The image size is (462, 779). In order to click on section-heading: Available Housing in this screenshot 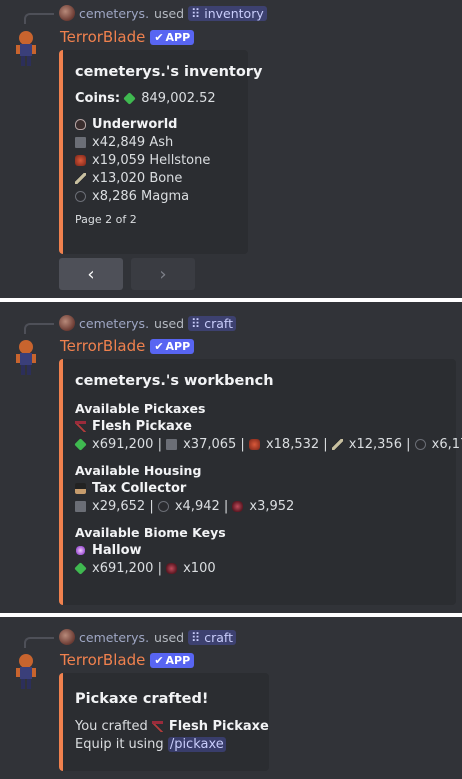, I will do `click(138, 470)`.